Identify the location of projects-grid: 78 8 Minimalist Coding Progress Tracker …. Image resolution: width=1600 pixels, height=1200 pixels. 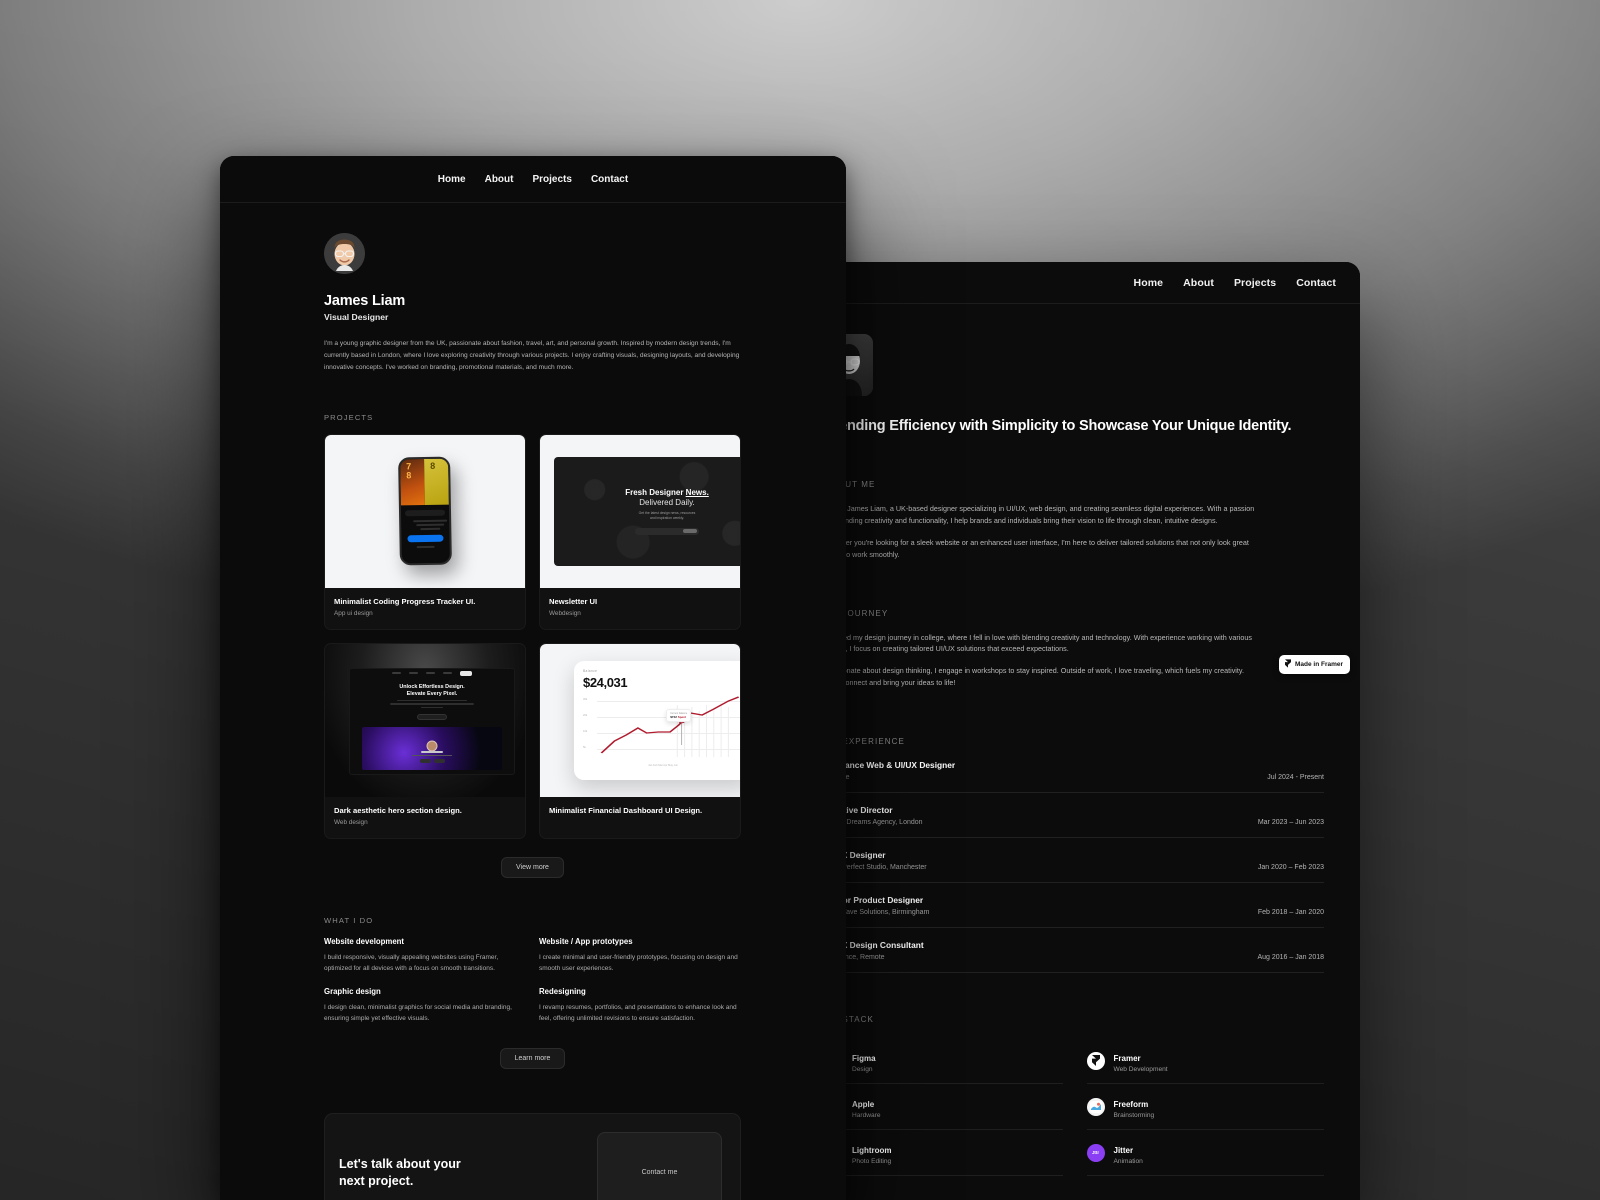
(585, 636).